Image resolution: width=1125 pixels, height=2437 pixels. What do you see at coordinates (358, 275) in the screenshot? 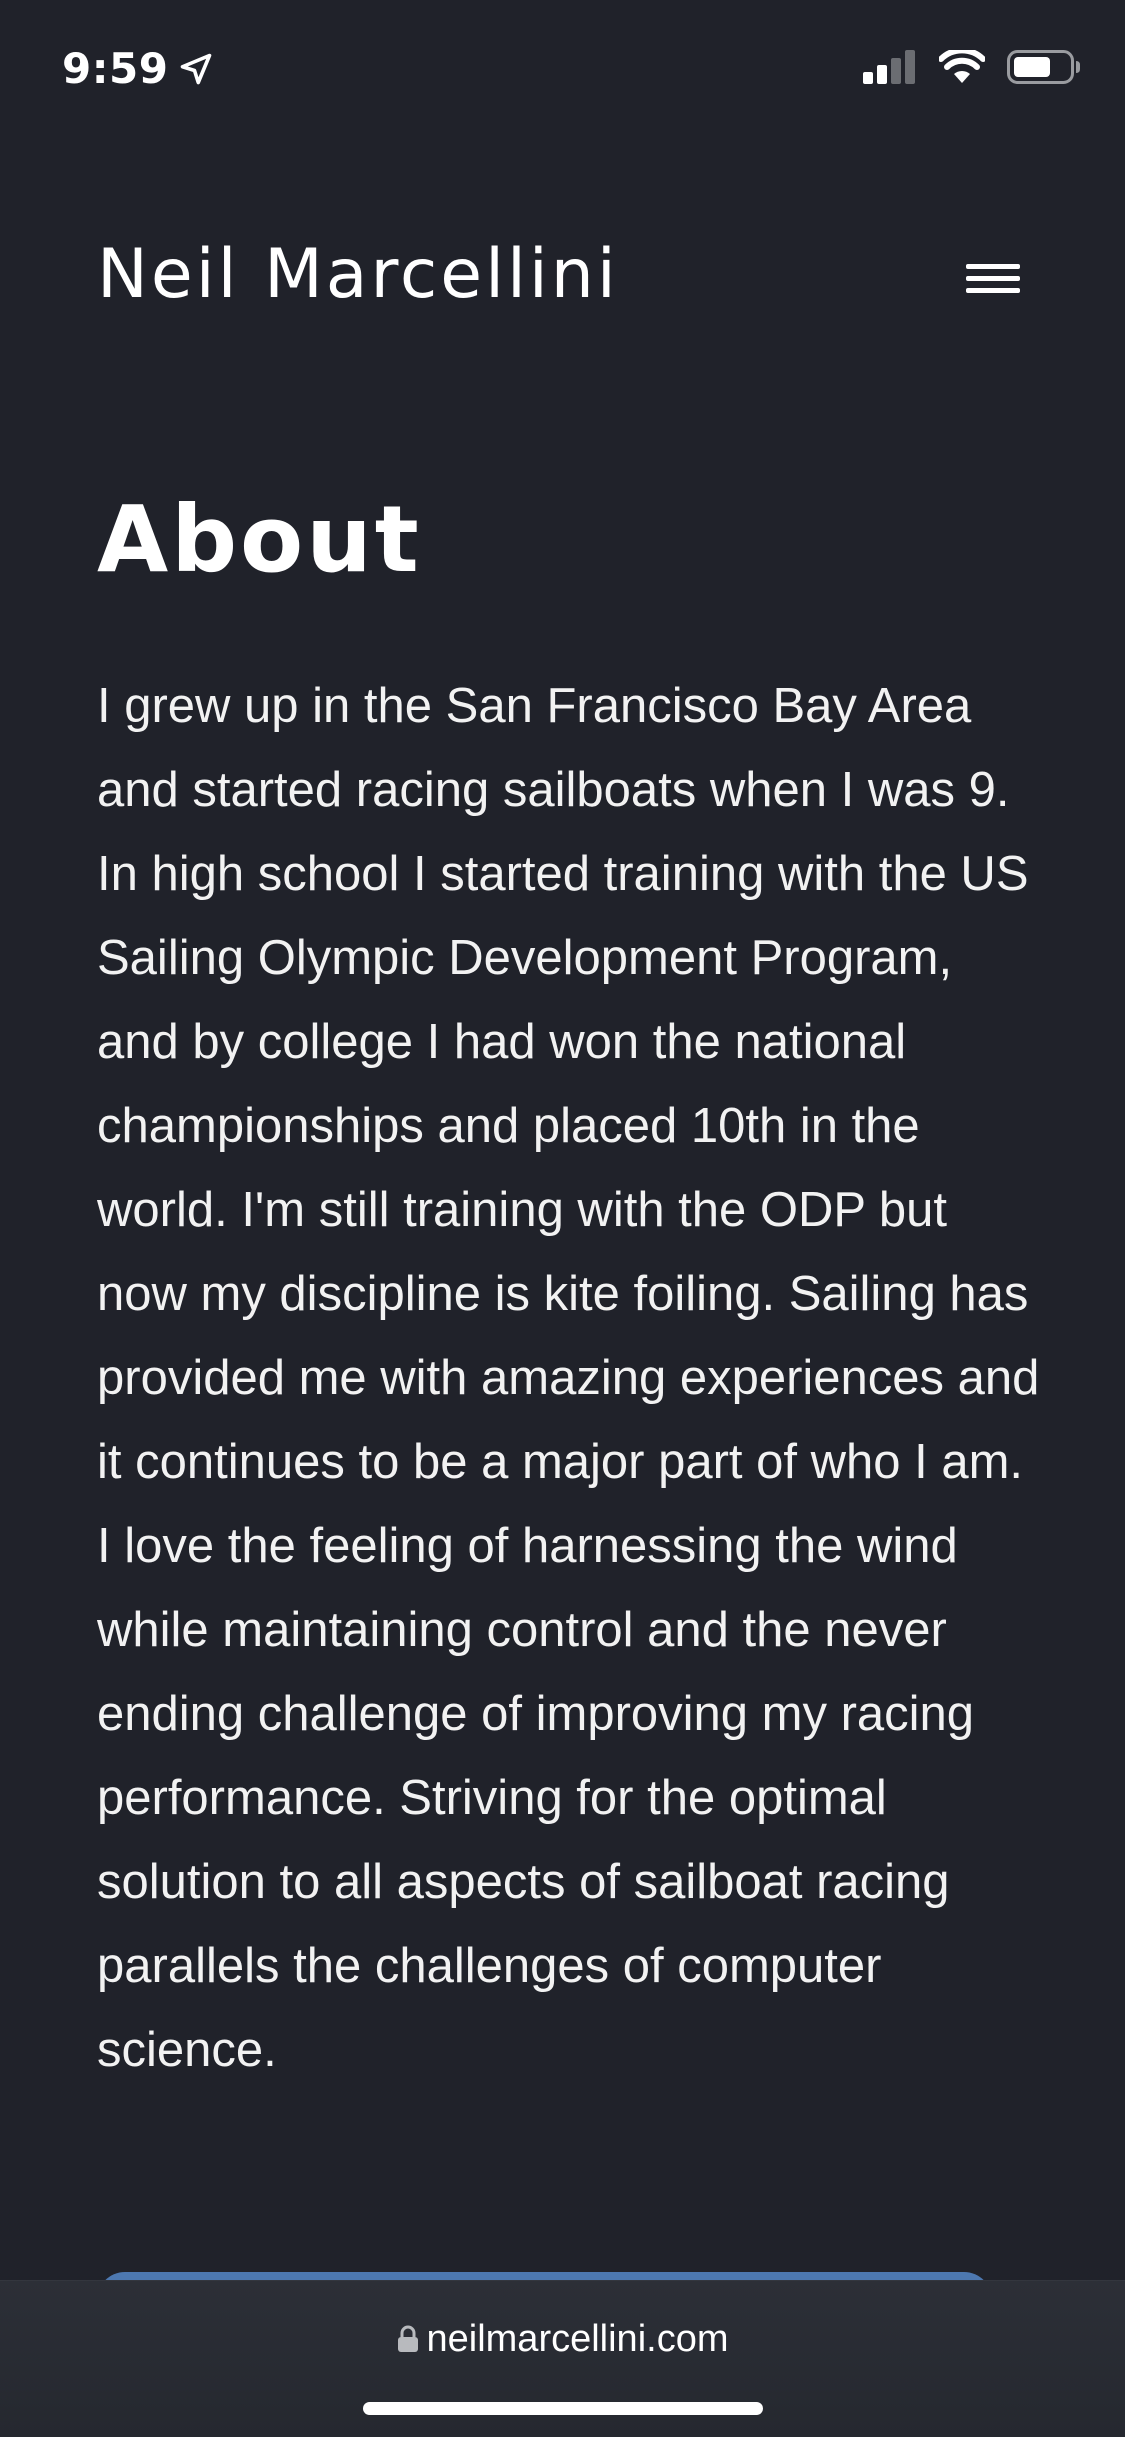
I see `site-title: Neil Marcellini` at bounding box center [358, 275].